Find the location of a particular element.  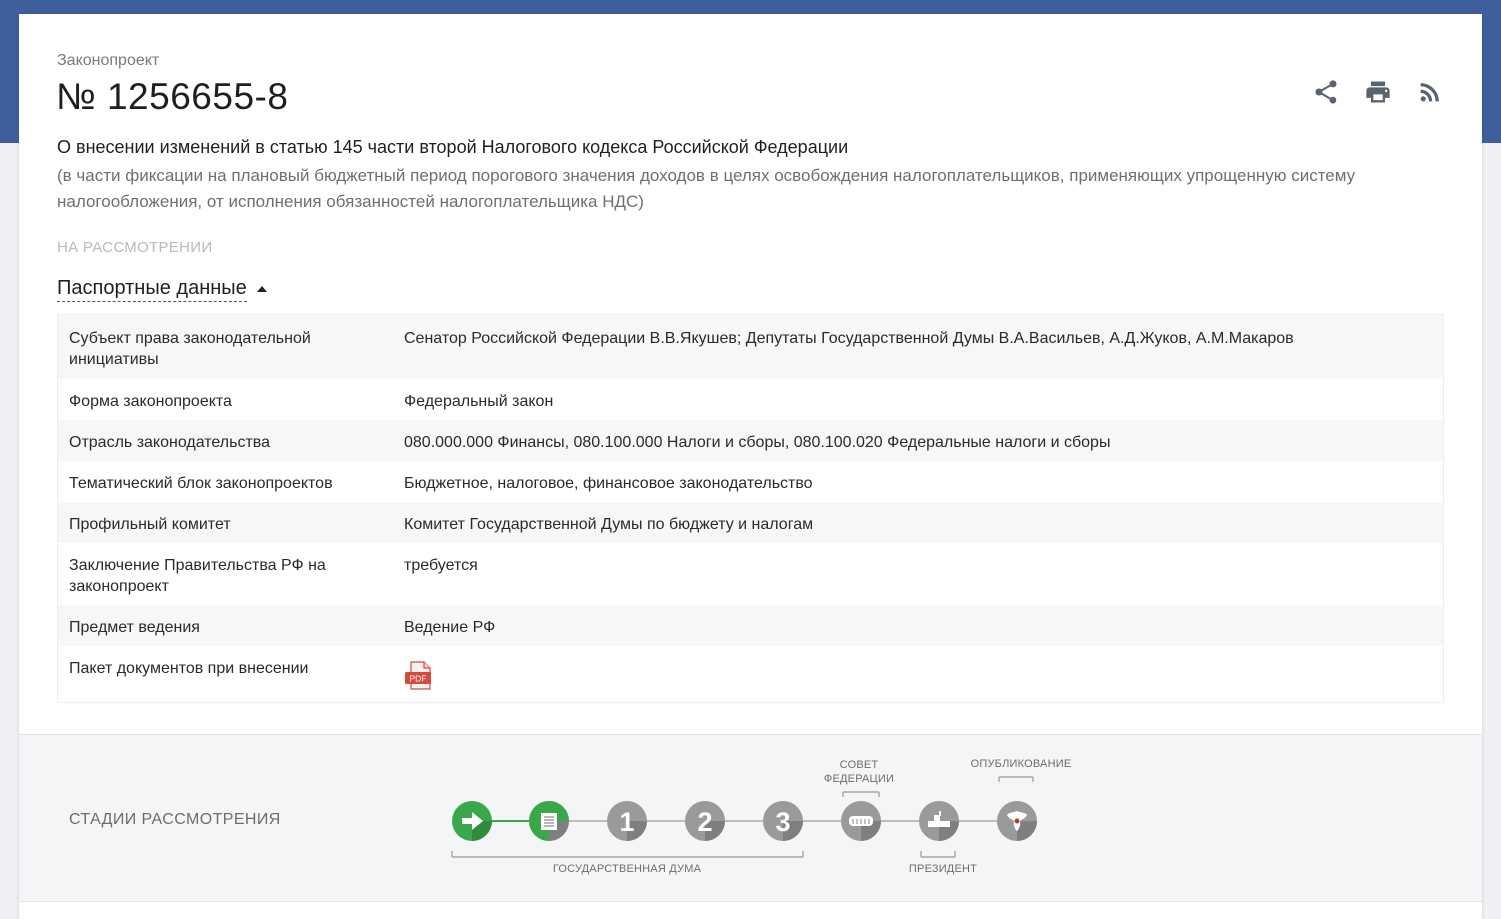

duma-bracket is located at coordinates (627, 854).